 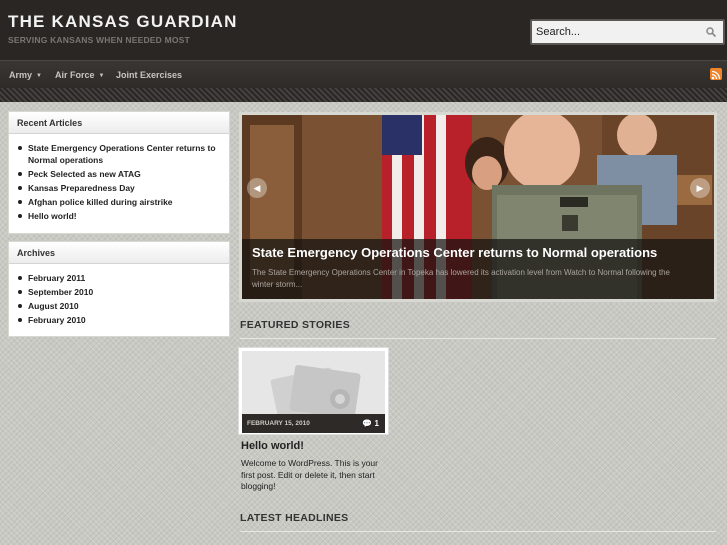 I want to click on nav-item-label: Joint Exercises, so click(x=149, y=75).